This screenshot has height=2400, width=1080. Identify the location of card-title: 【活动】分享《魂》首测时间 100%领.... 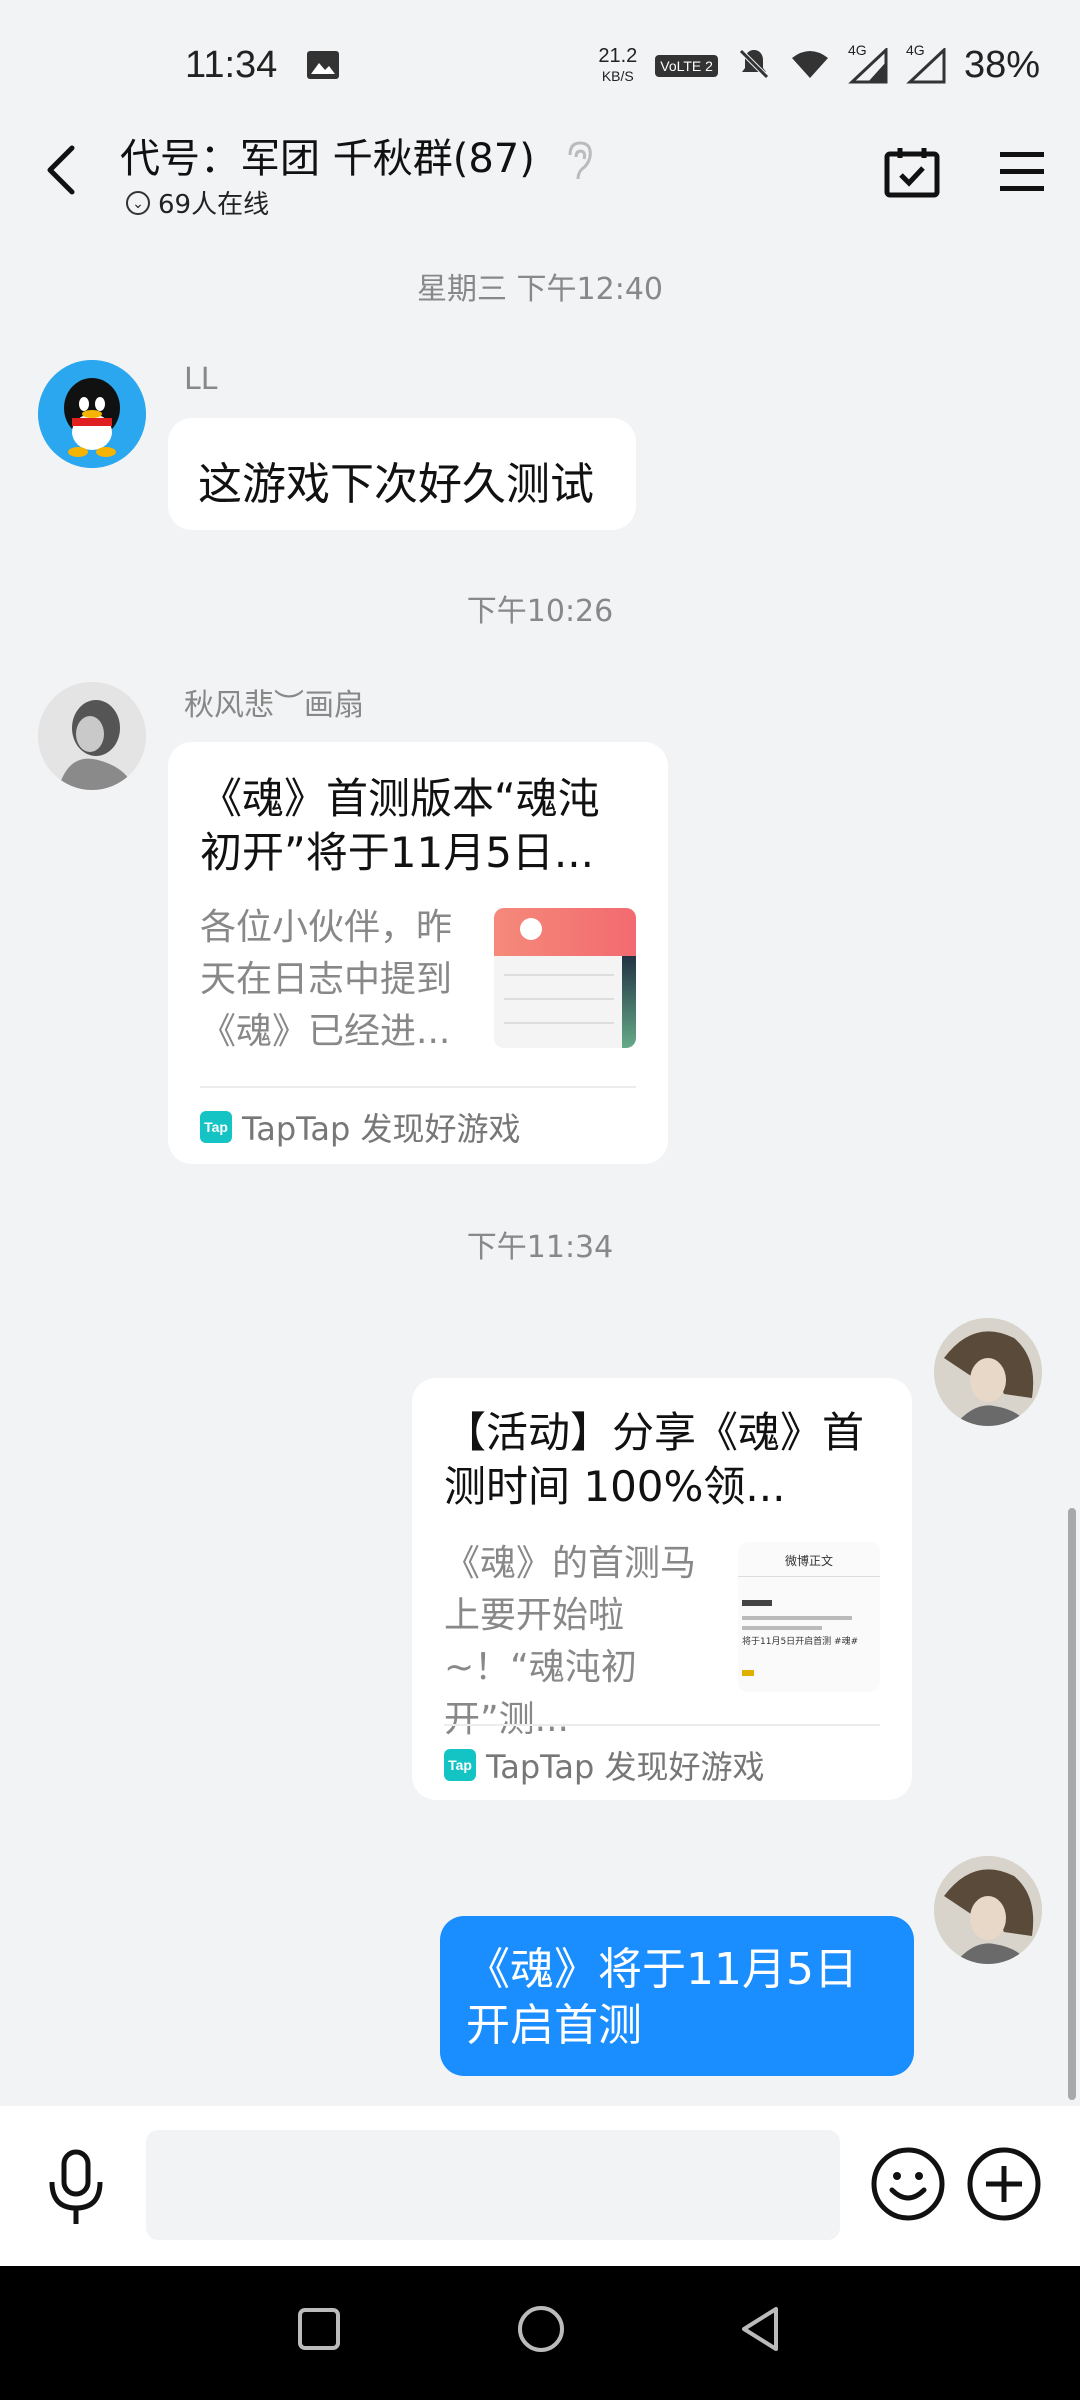
(654, 1459).